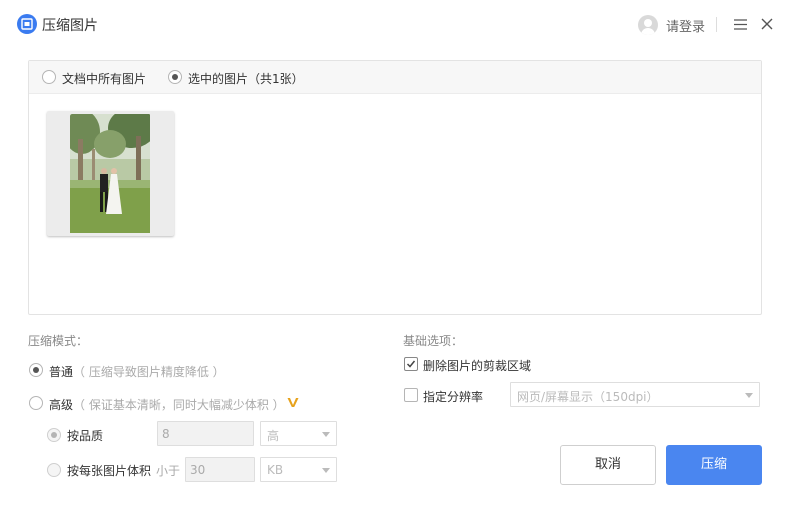  What do you see at coordinates (58, 341) in the screenshot?
I see `compress-mode-title: 压缩模式：` at bounding box center [58, 341].